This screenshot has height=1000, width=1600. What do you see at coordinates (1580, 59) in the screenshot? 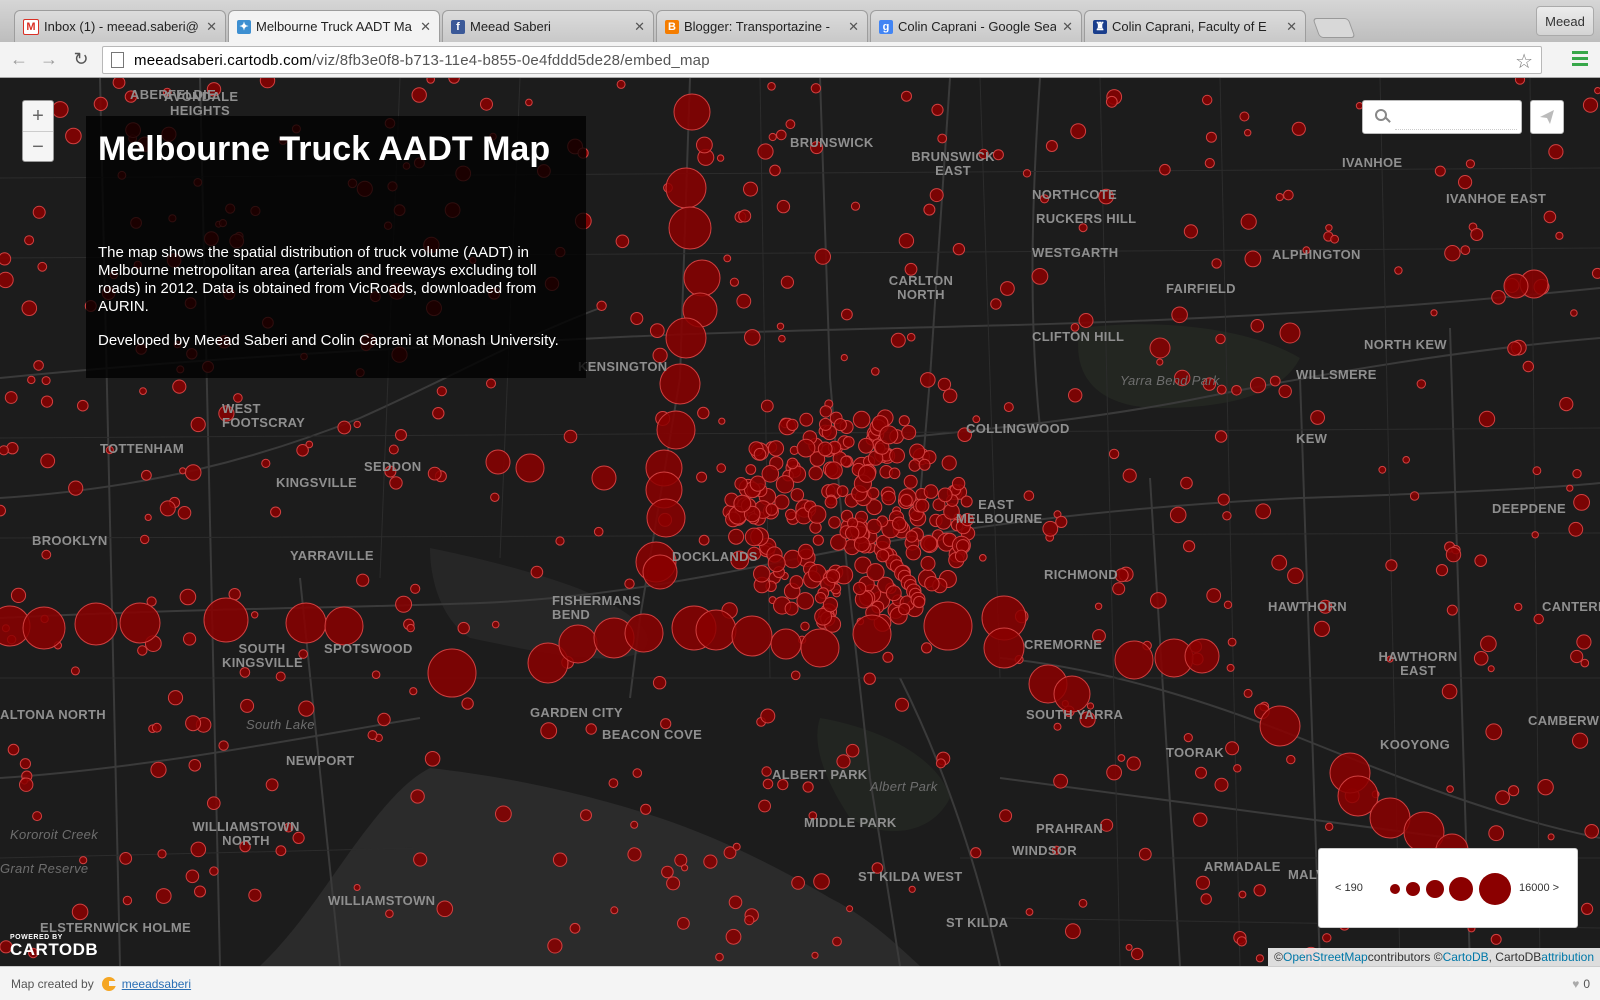
I see `hamburger-menu-icon` at bounding box center [1580, 59].